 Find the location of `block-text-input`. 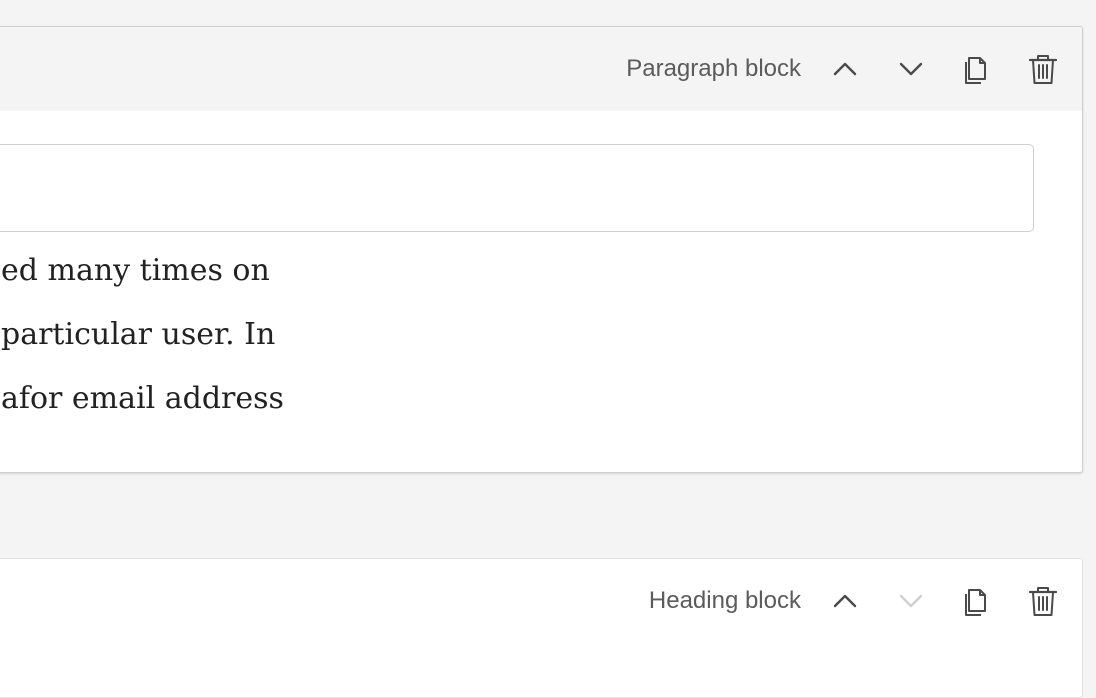

block-text-input is located at coordinates (517, 188).